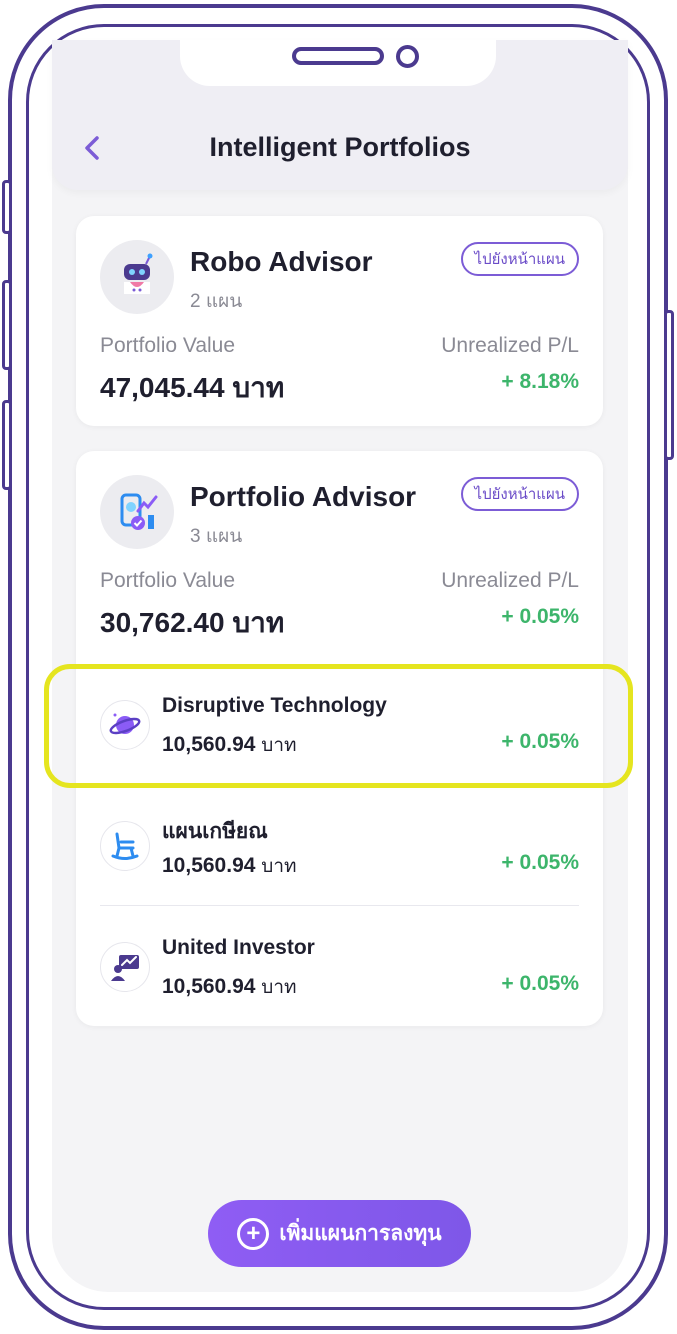  I want to click on camera-icon, so click(407, 56).